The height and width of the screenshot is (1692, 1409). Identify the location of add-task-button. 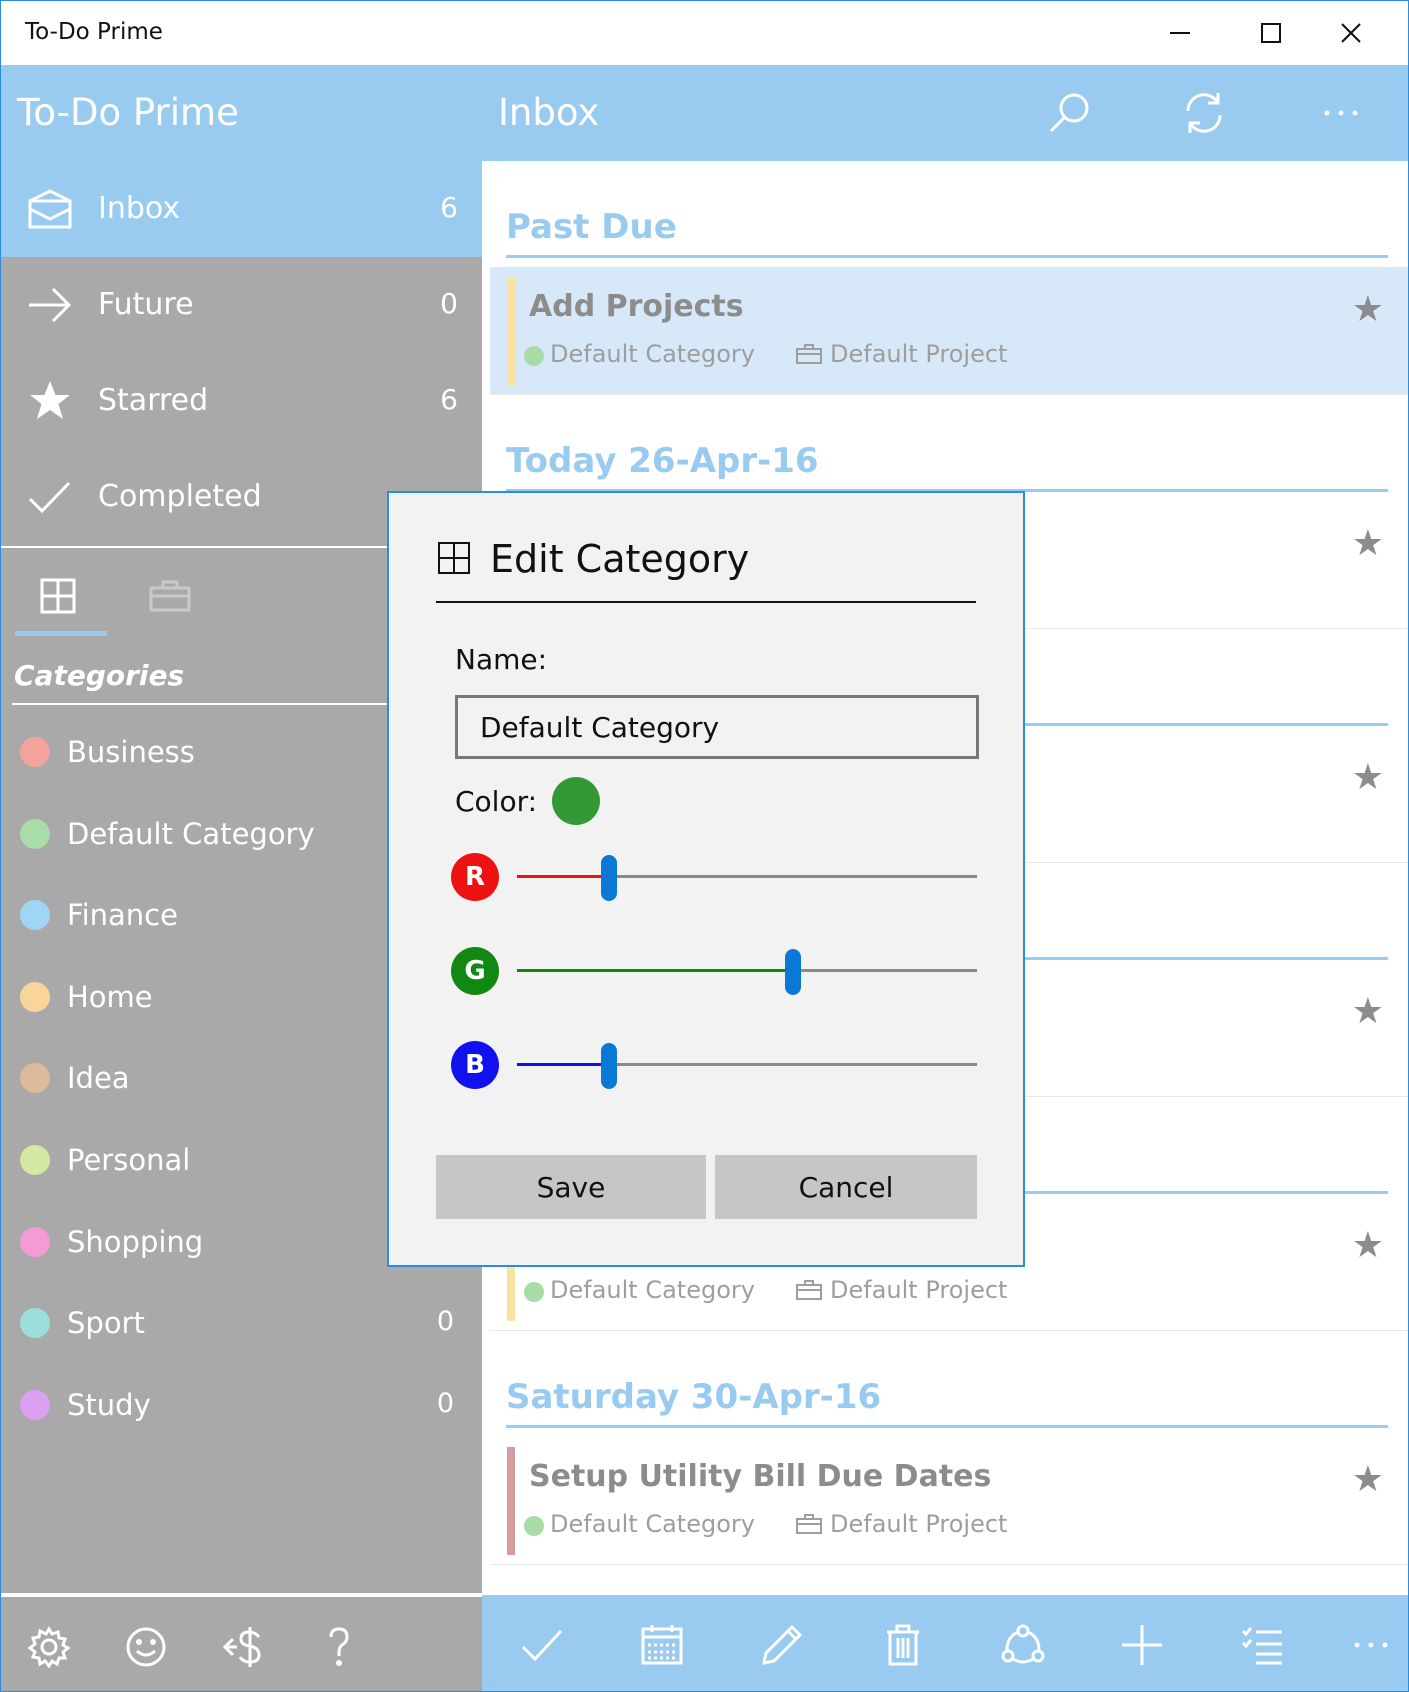
(1142, 1645).